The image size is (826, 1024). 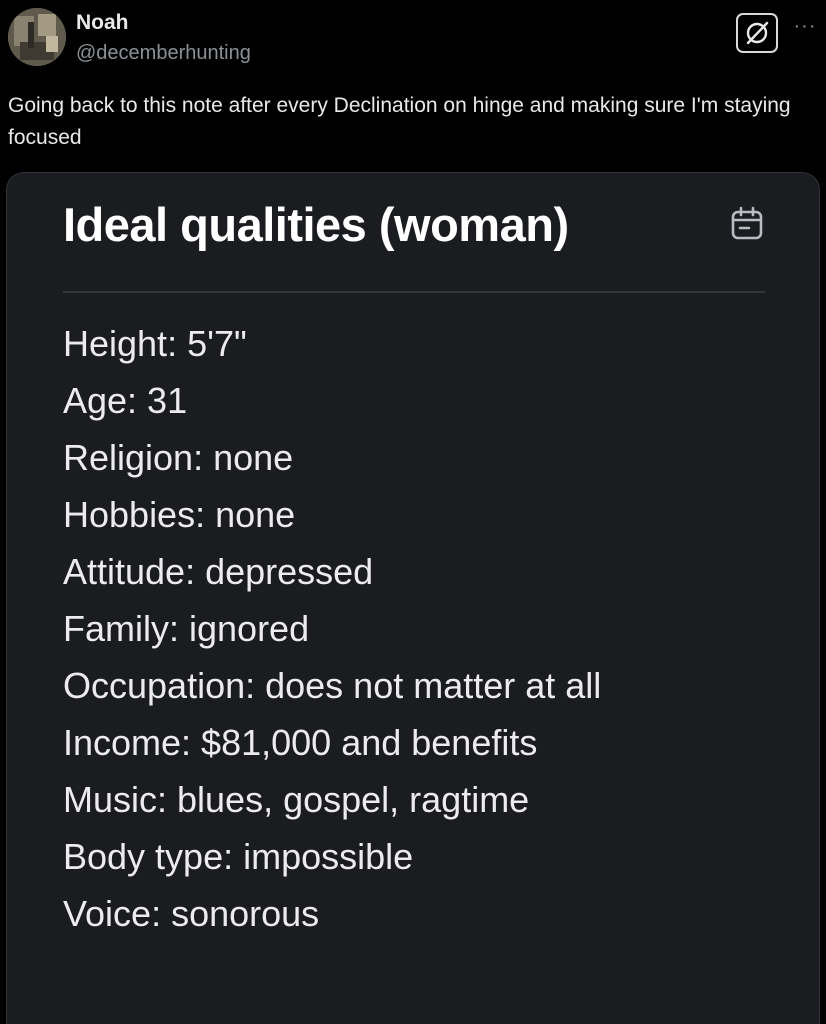 I want to click on grok-button, so click(x=757, y=33).